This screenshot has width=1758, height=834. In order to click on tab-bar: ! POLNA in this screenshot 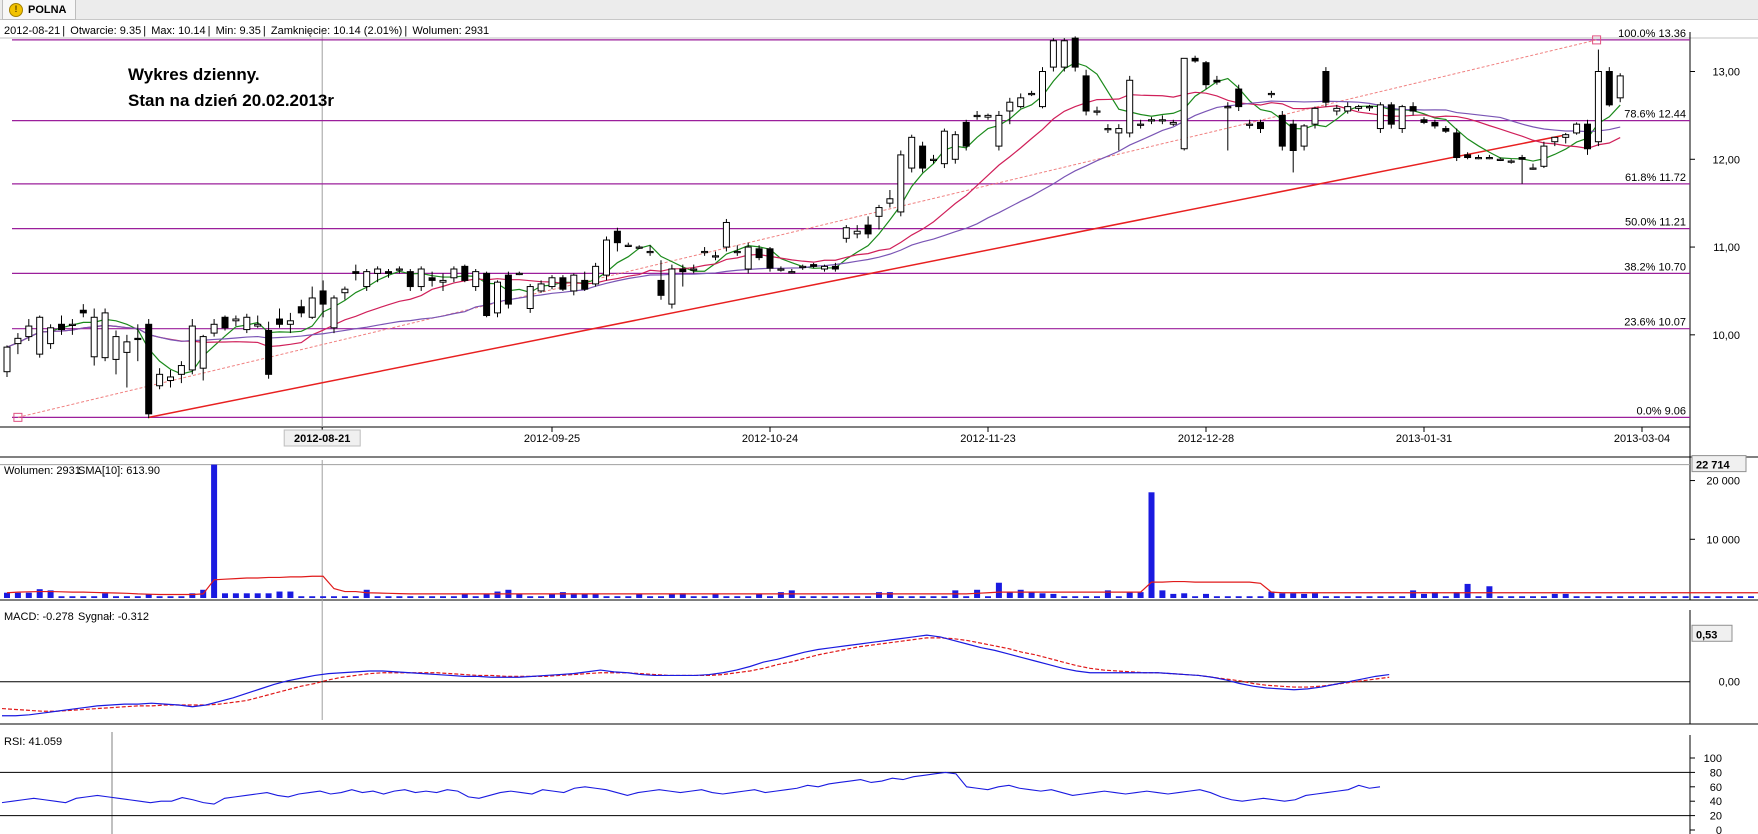, I will do `click(879, 10)`.